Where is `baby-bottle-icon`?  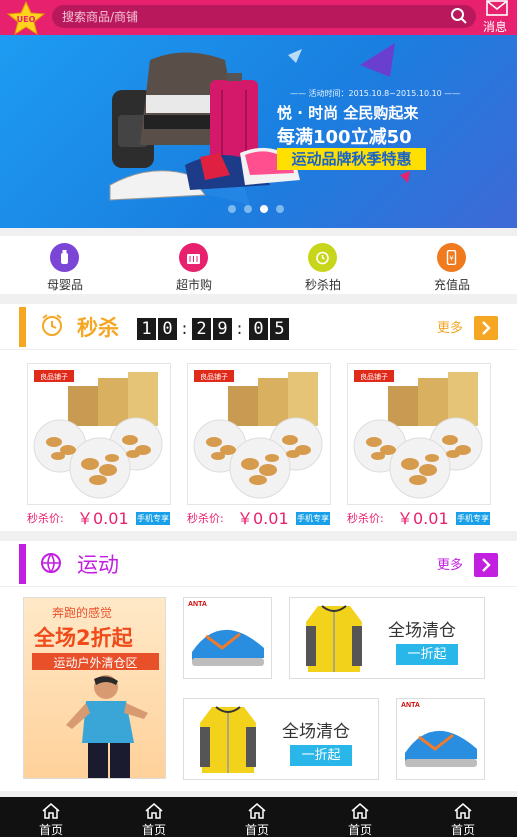 baby-bottle-icon is located at coordinates (64, 257).